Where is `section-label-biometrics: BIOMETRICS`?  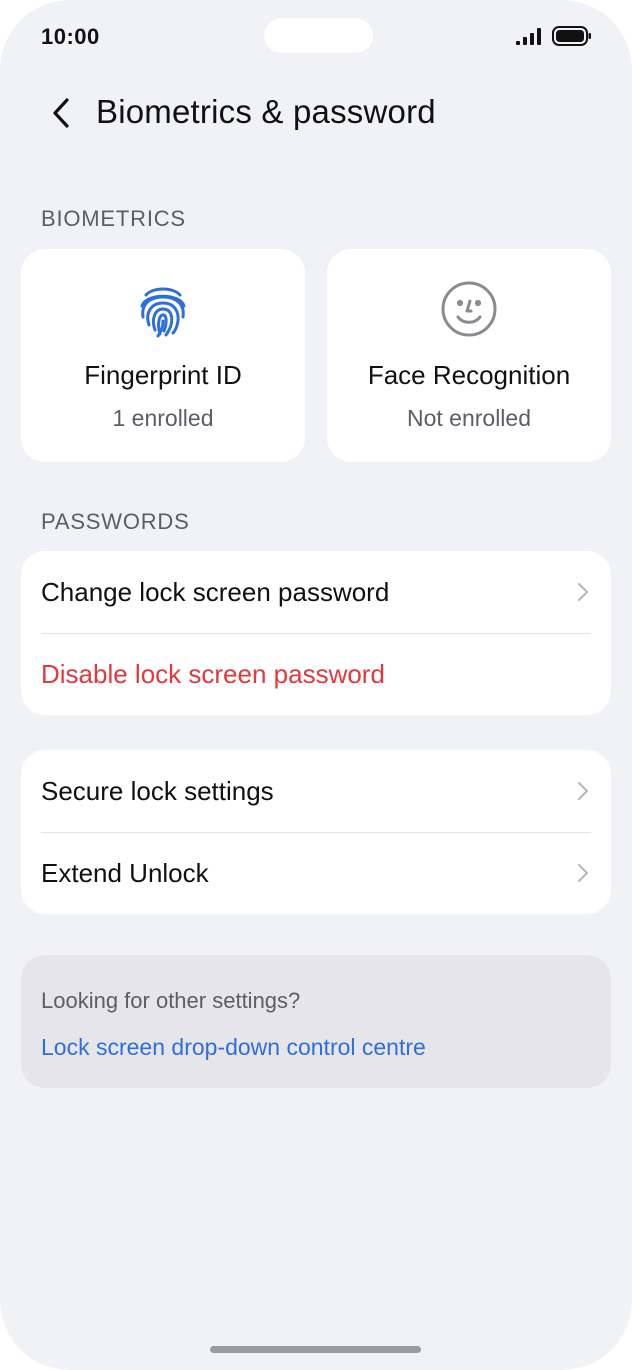 section-label-biometrics: BIOMETRICS is located at coordinates (113, 218).